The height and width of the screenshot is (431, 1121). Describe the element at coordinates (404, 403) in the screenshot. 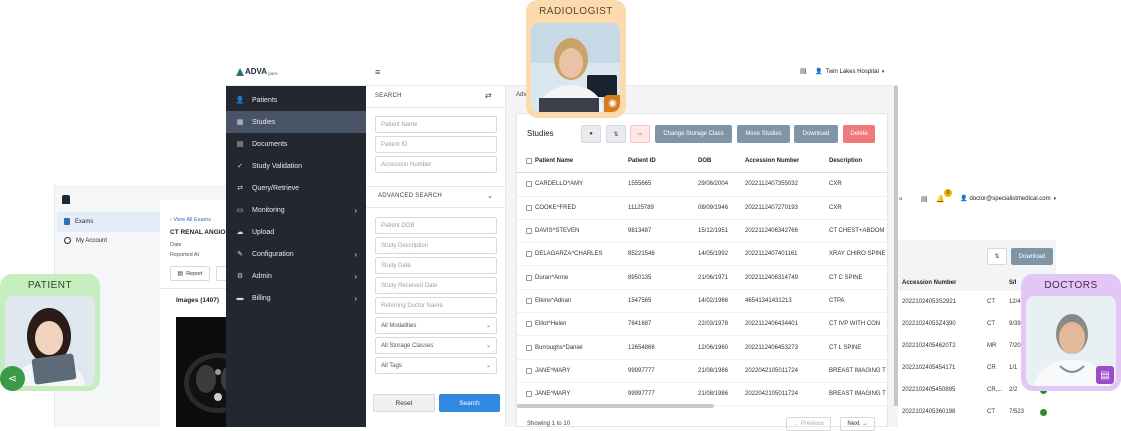

I see `reset-button: Reset` at that location.